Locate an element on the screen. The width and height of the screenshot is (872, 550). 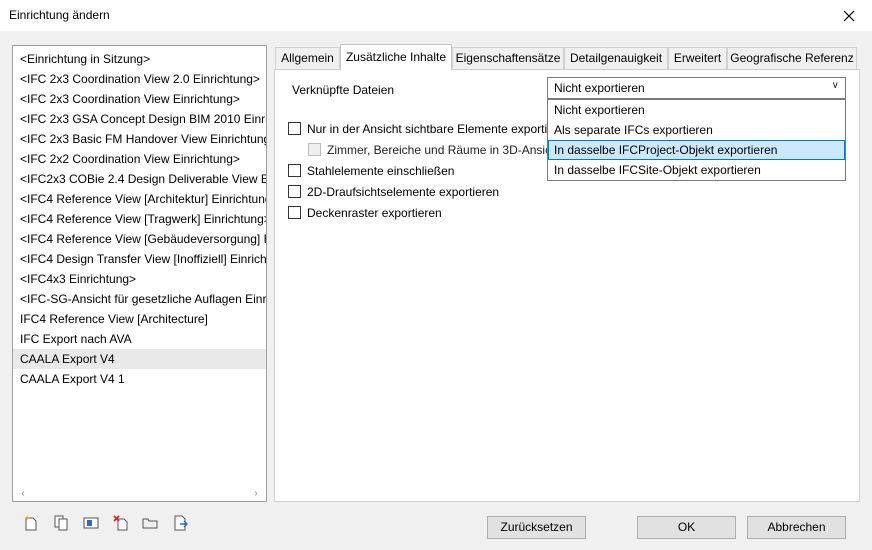
close-button is located at coordinates (849, 15).